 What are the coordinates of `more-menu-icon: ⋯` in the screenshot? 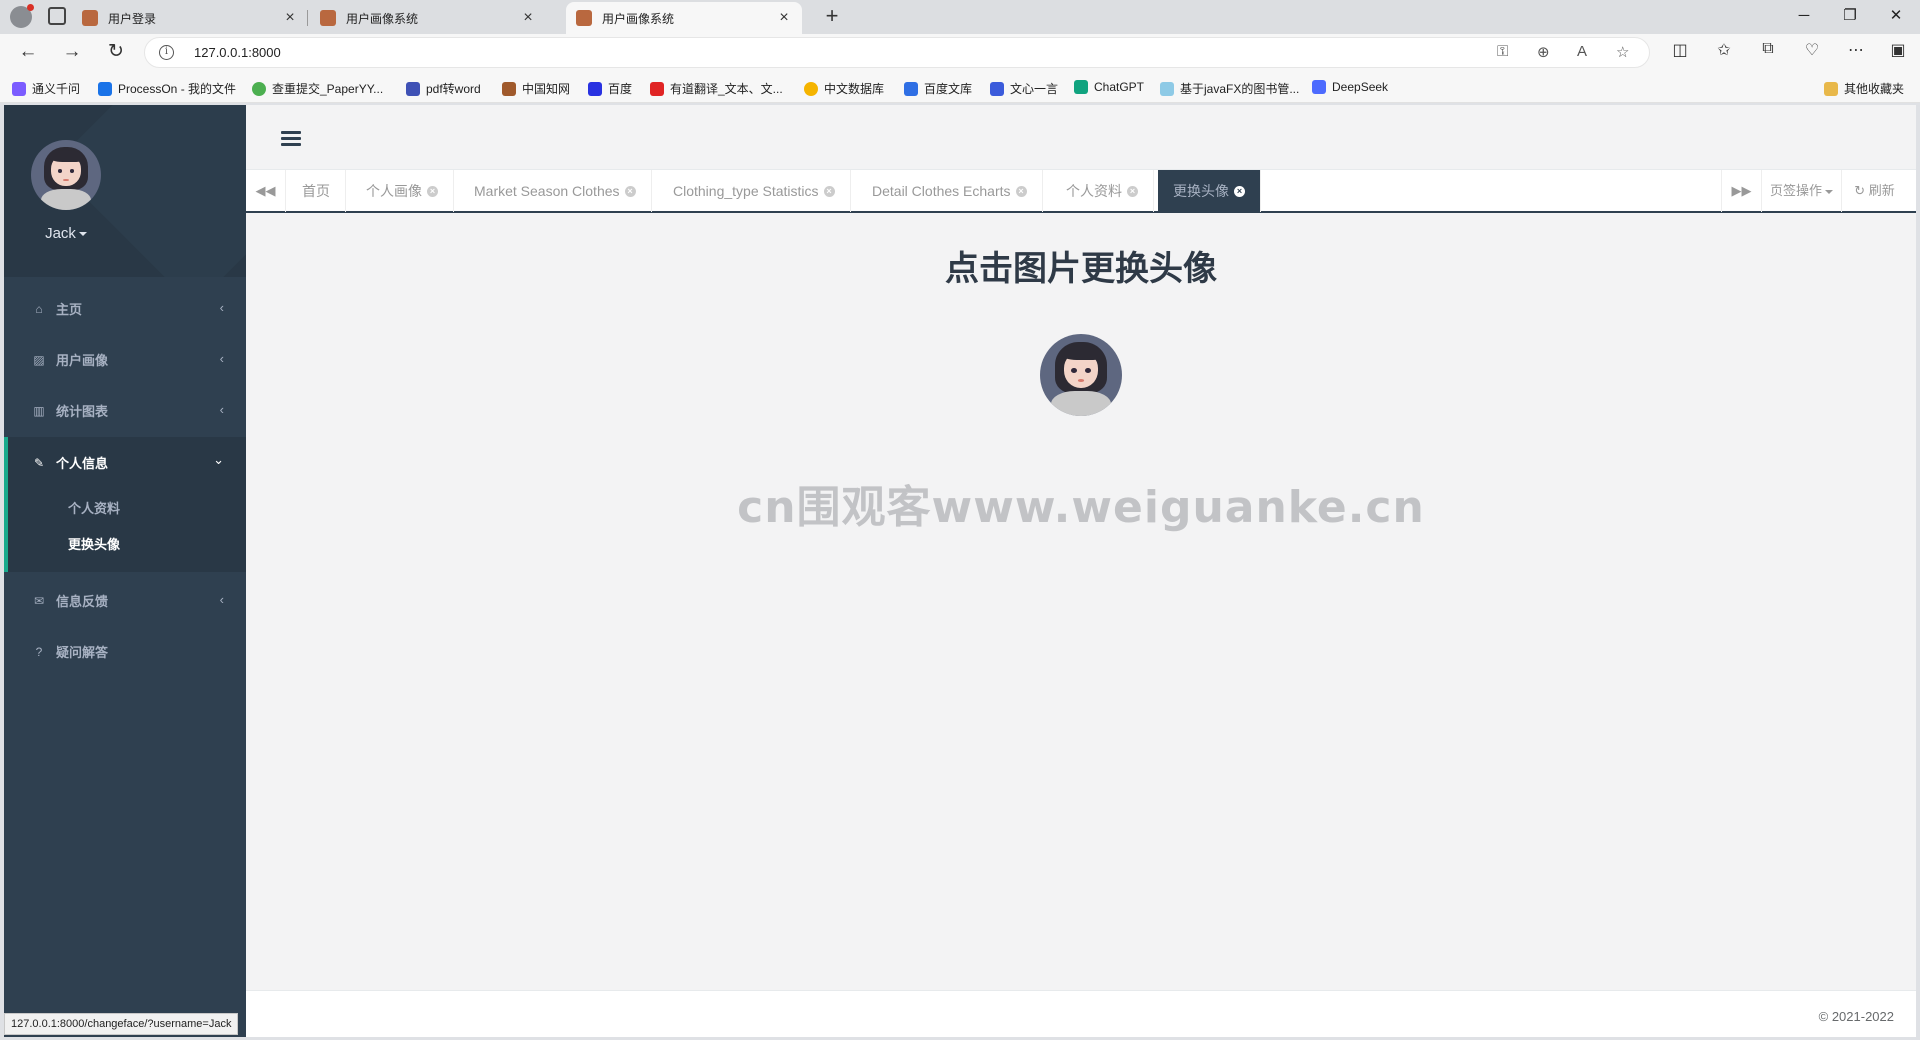 It's located at (1856, 50).